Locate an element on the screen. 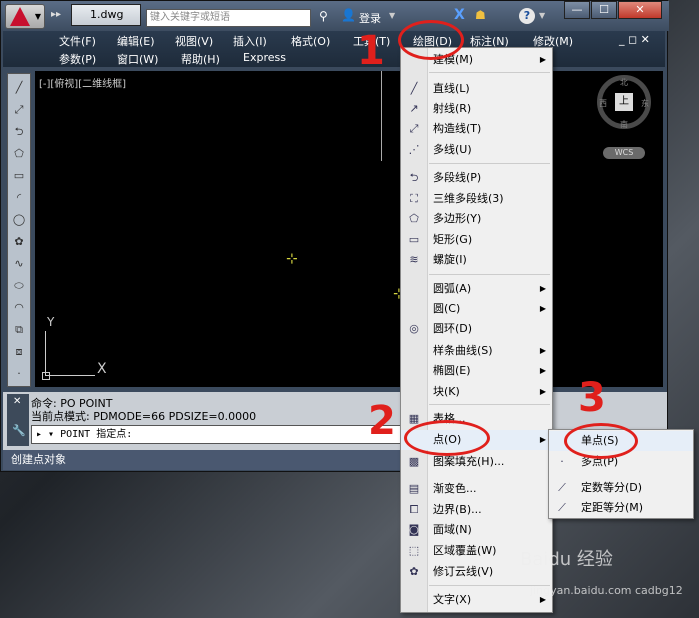 The width and height of the screenshot is (699, 618). menu-item-label: 修订云线(V) is located at coordinates (463, 571).